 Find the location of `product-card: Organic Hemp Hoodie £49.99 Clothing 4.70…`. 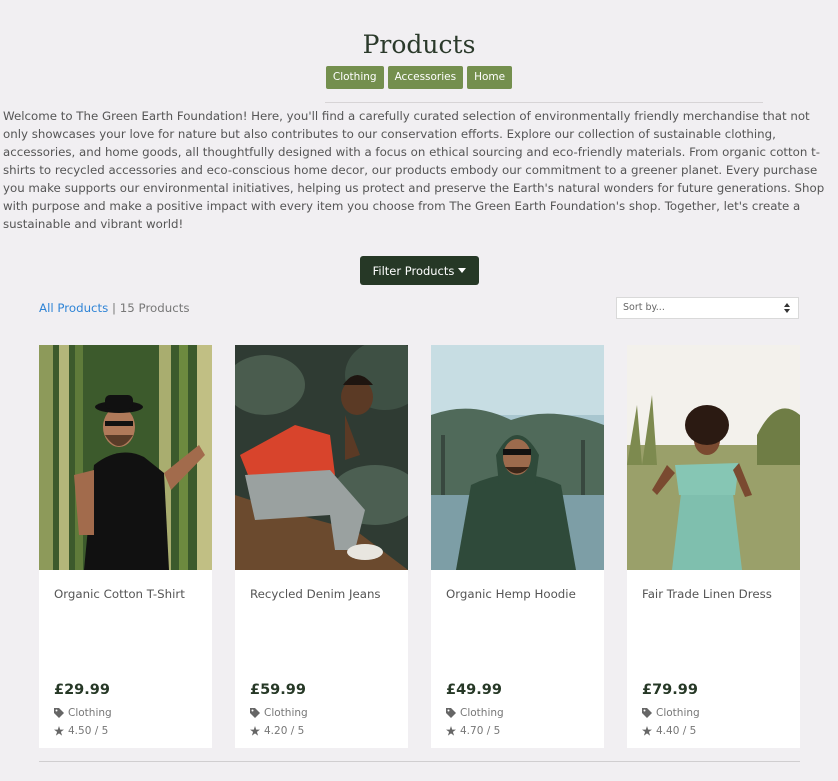

product-card: Organic Hemp Hoodie £49.99 Clothing 4.70… is located at coordinates (517, 546).